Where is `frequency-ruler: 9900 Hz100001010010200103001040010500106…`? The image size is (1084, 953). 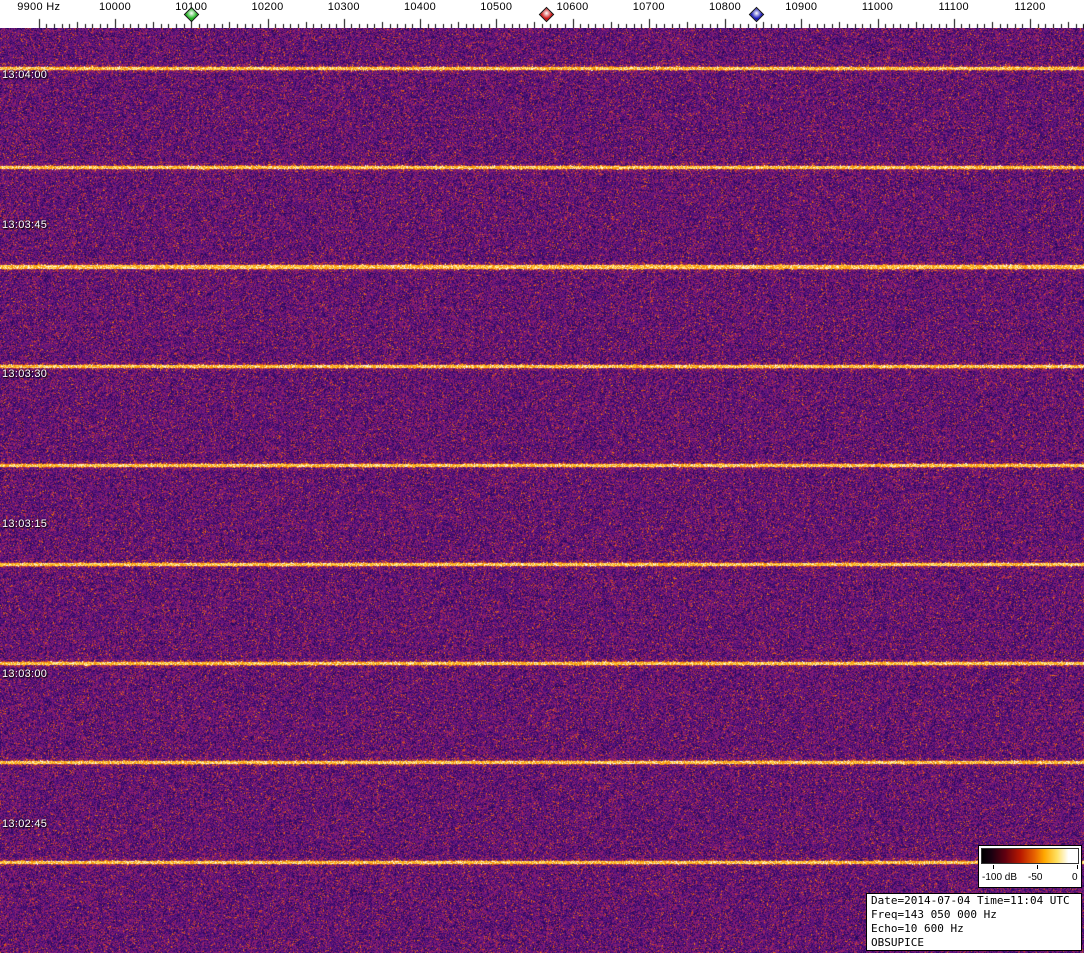
frequency-ruler: 9900 Hz100001010010200103001040010500106… is located at coordinates (542, 14).